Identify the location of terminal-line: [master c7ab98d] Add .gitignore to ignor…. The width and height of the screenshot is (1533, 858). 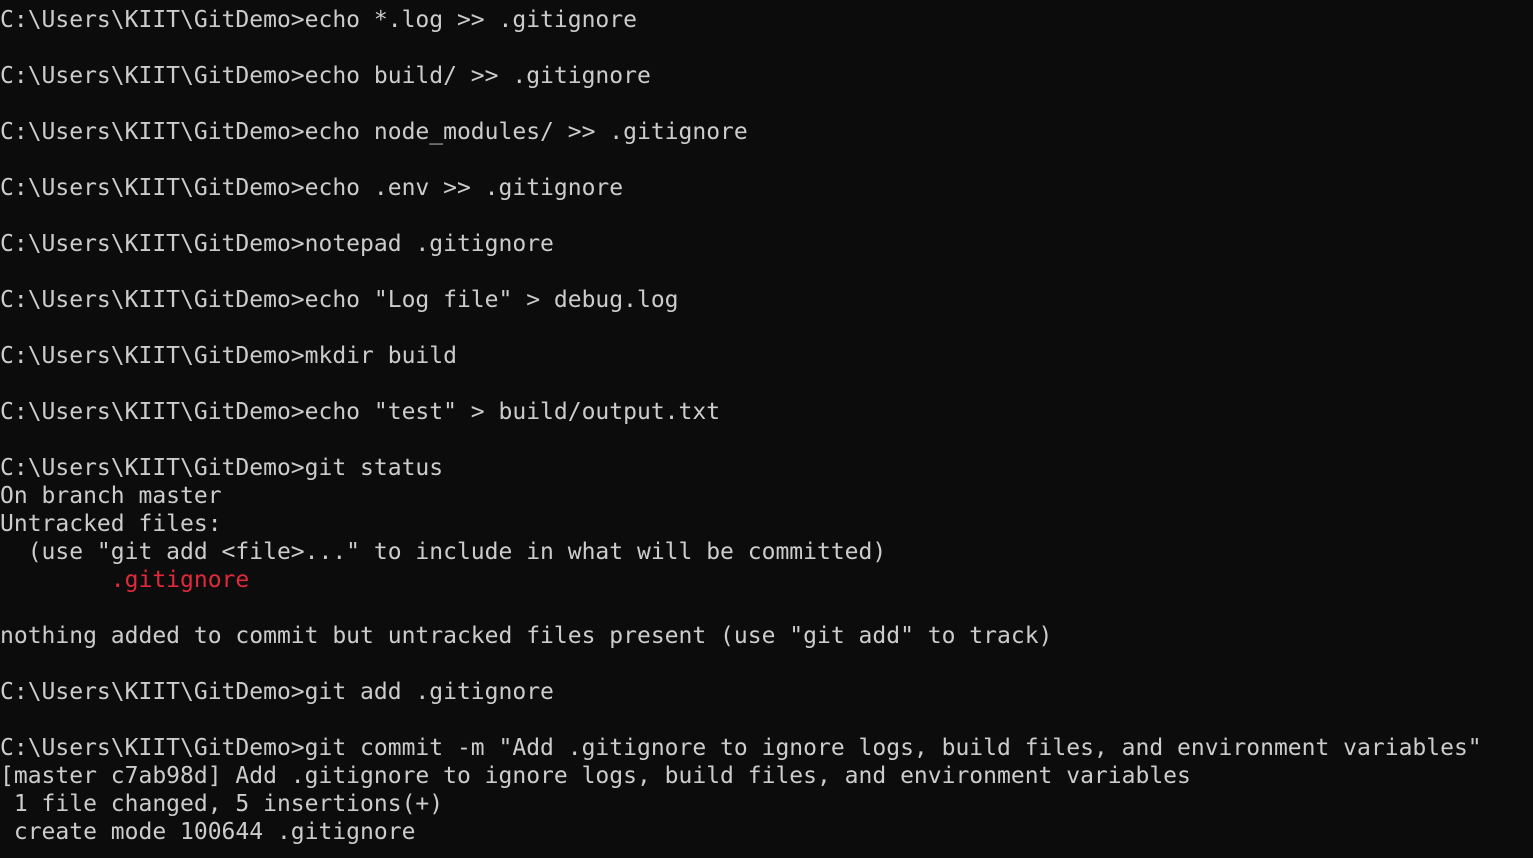
(595, 776).